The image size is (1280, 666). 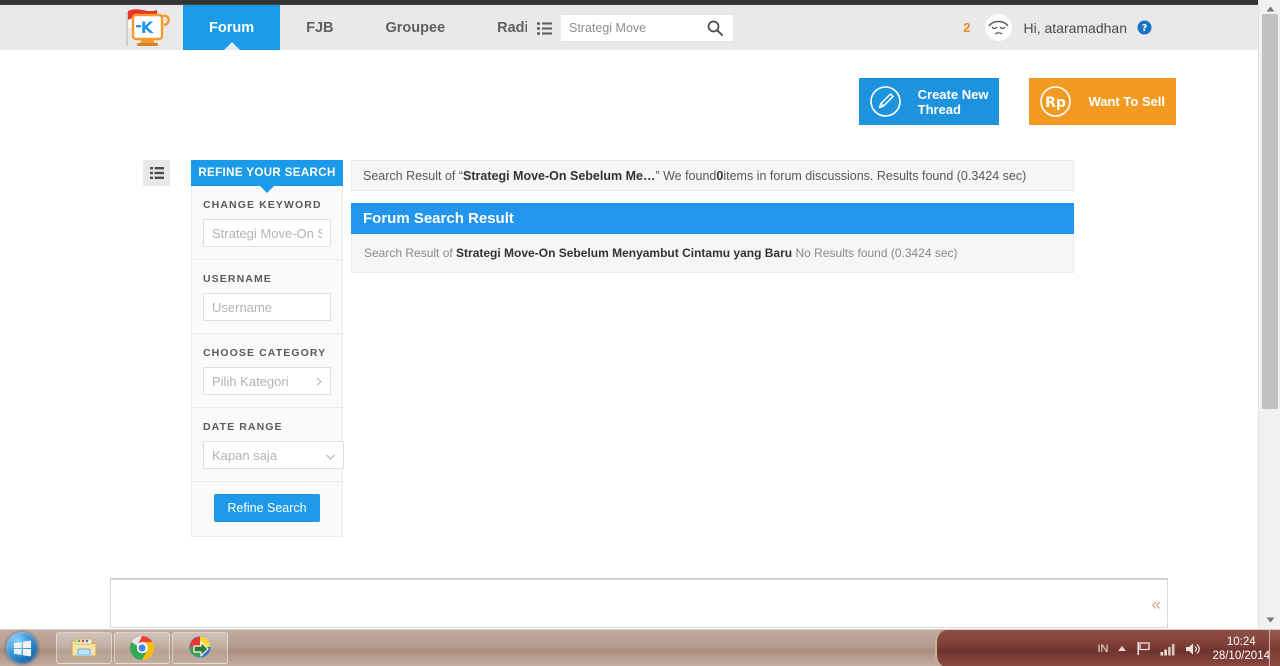 What do you see at coordinates (999, 27) in the screenshot?
I see `user-avatar` at bounding box center [999, 27].